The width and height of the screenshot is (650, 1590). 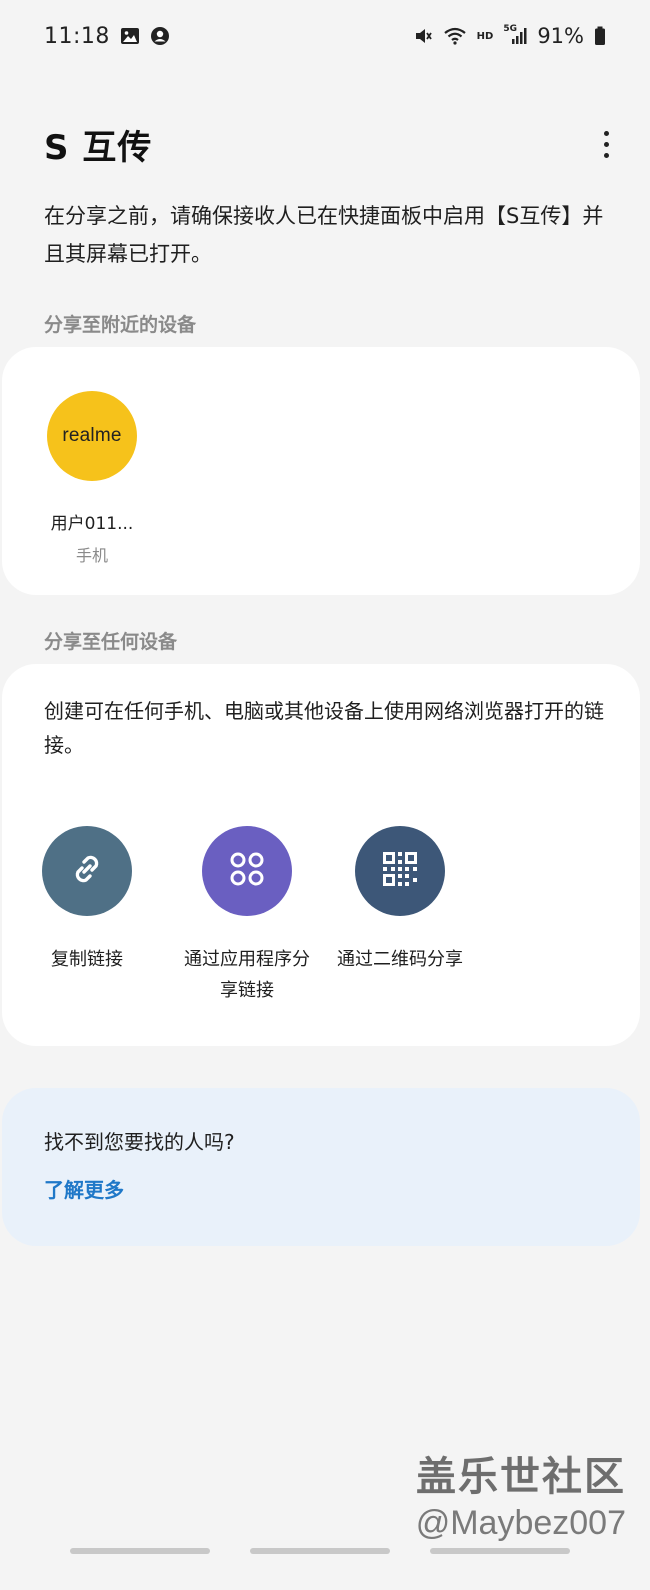 I want to click on status-left: 11:18, so click(x=107, y=36).